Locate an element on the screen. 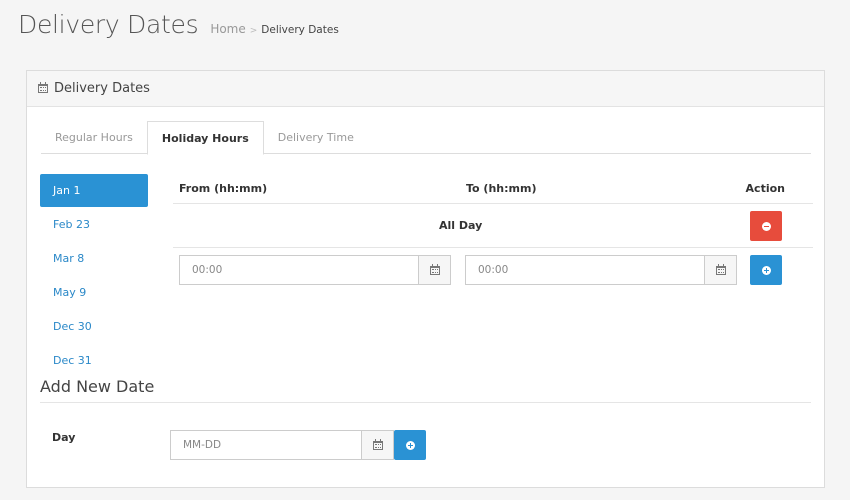 This screenshot has height=500, width=850. remove-hours-button is located at coordinates (766, 226).